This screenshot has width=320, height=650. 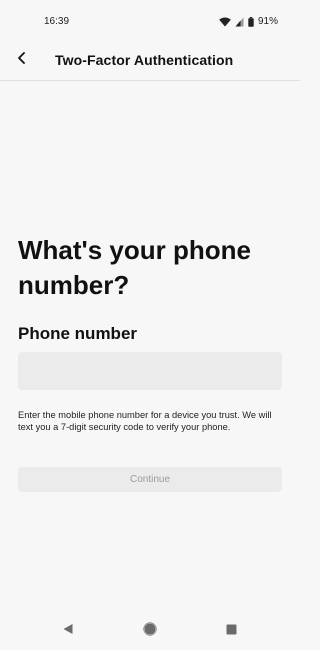 What do you see at coordinates (78, 333) in the screenshot?
I see `phone-number-label: Phone number` at bounding box center [78, 333].